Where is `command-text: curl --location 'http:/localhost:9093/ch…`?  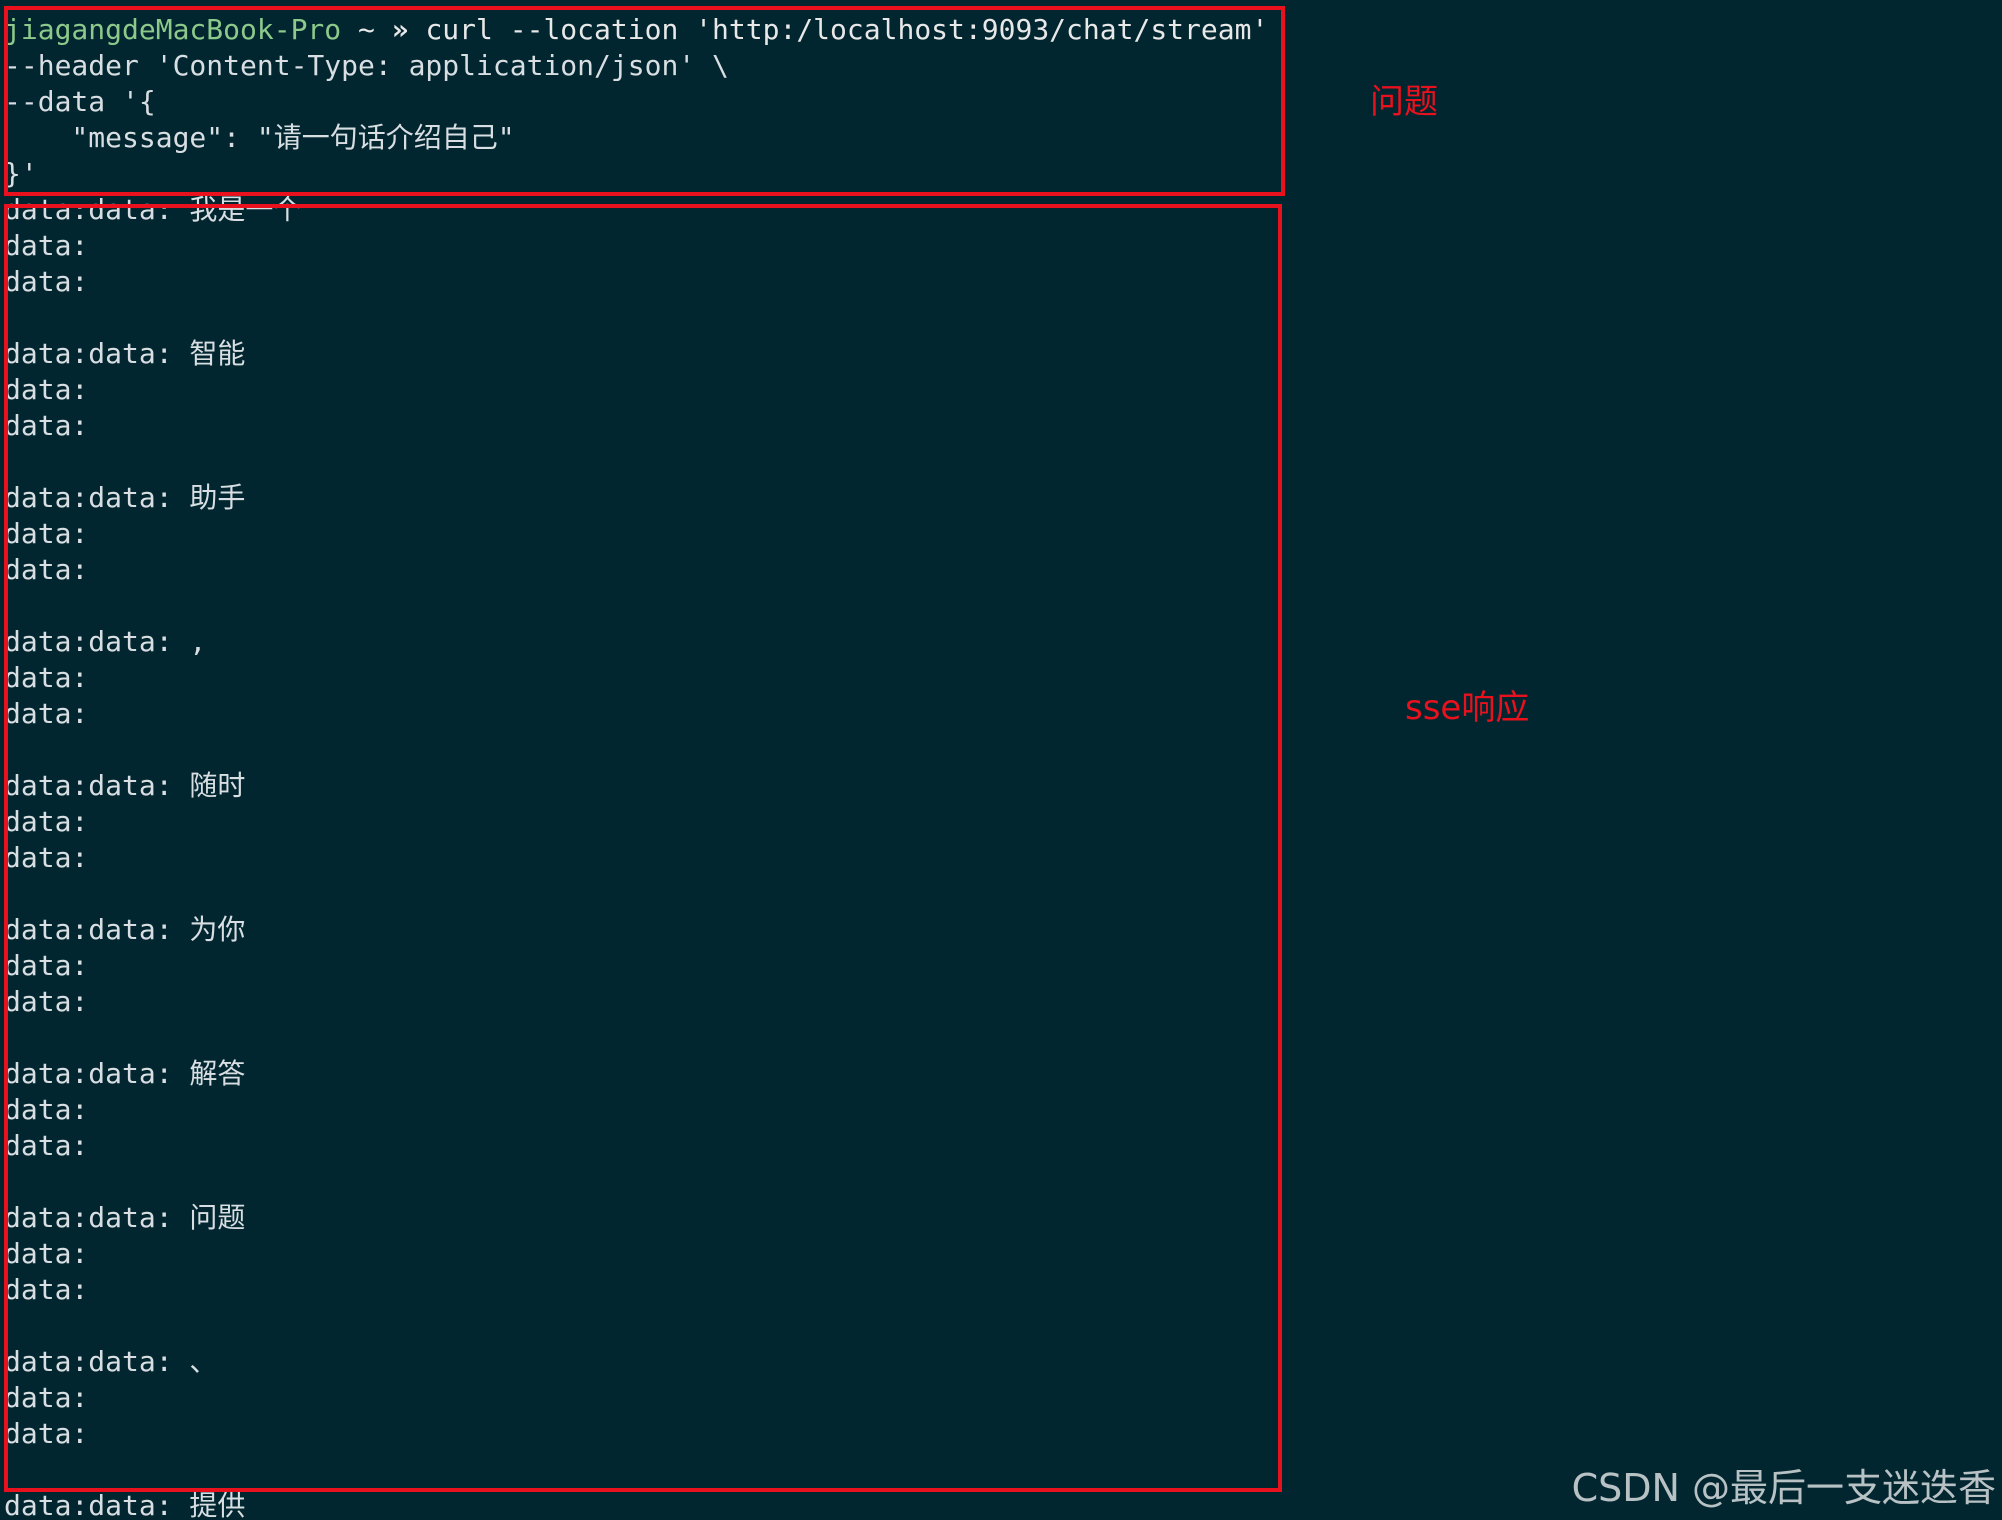 command-text: curl --location 'http:/localhost:9093/ch… is located at coordinates (846, 29).